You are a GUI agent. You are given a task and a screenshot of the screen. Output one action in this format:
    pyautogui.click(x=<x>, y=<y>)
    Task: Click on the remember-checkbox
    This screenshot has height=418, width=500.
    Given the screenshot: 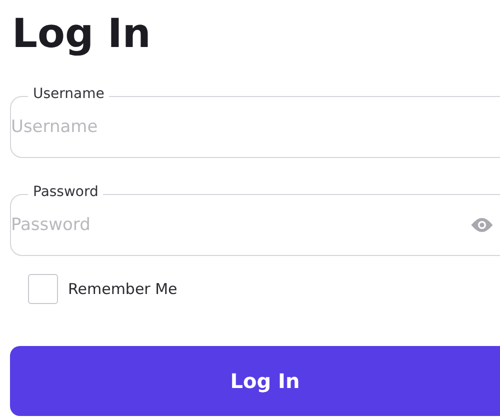 What is the action you would take?
    pyautogui.click(x=43, y=289)
    